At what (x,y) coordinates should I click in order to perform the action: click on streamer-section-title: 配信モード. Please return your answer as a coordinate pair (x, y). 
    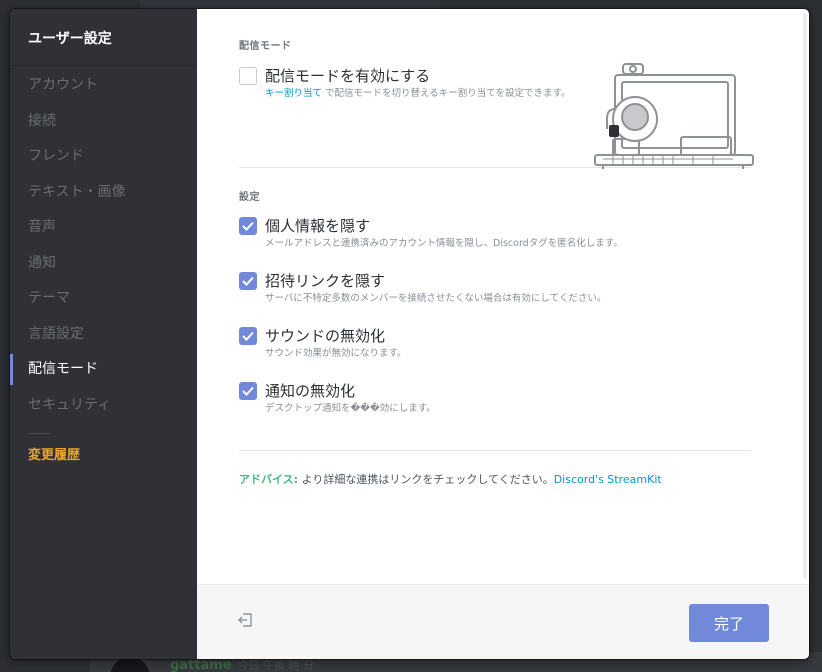
    Looking at the image, I should click on (265, 46).